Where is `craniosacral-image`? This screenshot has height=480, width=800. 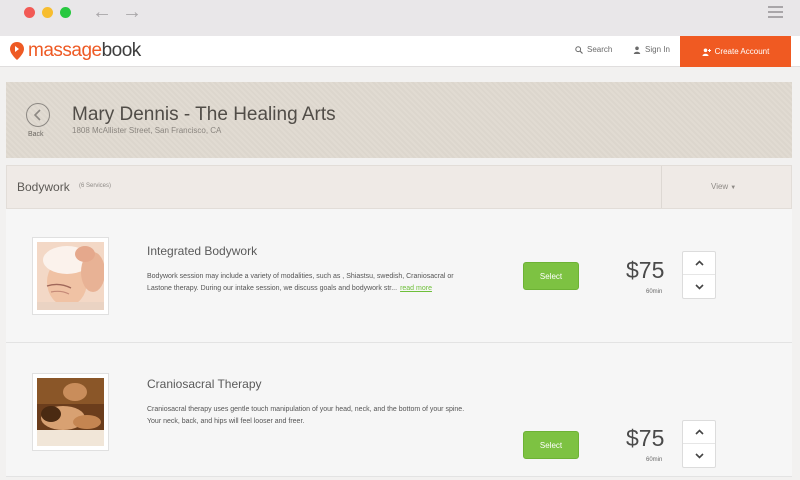
craniosacral-image is located at coordinates (70, 412).